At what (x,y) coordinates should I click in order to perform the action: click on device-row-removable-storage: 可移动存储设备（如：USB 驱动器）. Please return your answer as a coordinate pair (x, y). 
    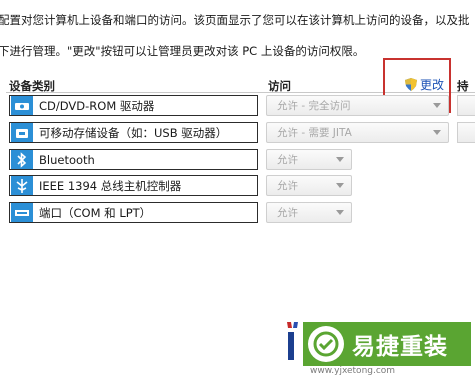
    Looking at the image, I should click on (133, 132).